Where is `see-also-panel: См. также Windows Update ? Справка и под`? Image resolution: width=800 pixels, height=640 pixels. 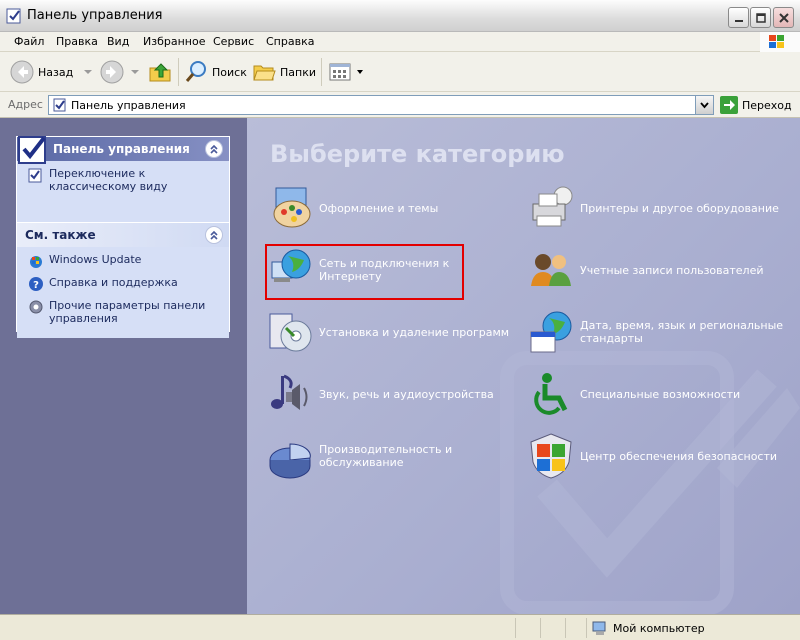
see-also-panel: См. также Windows Update ? Справка и под is located at coordinates (123, 280).